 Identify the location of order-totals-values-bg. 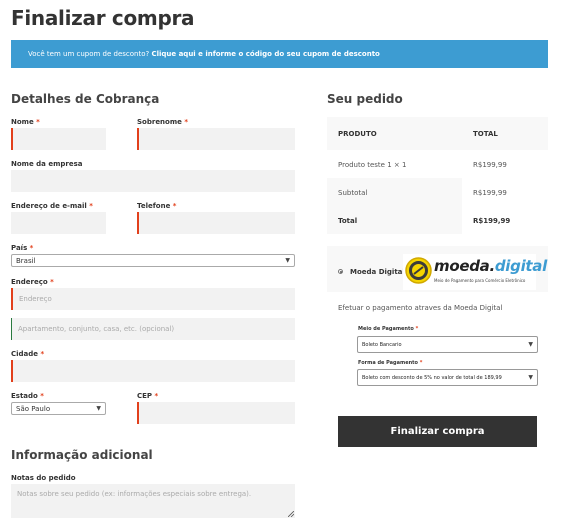
(505, 206).